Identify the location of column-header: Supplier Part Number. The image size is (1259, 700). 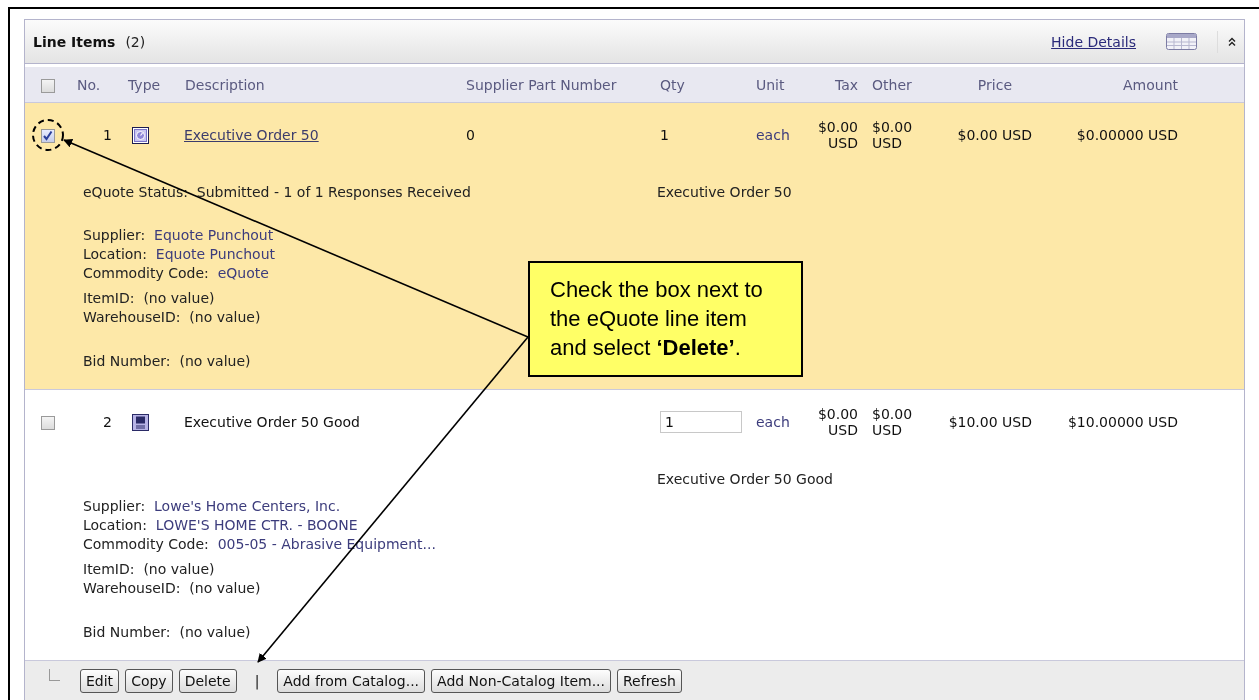
(541, 84).